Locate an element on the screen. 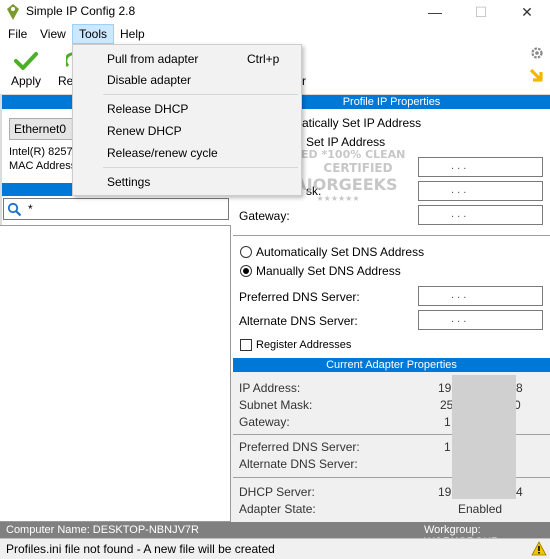 The height and width of the screenshot is (559, 550). apply-checkmark-icon is located at coordinates (26, 61).